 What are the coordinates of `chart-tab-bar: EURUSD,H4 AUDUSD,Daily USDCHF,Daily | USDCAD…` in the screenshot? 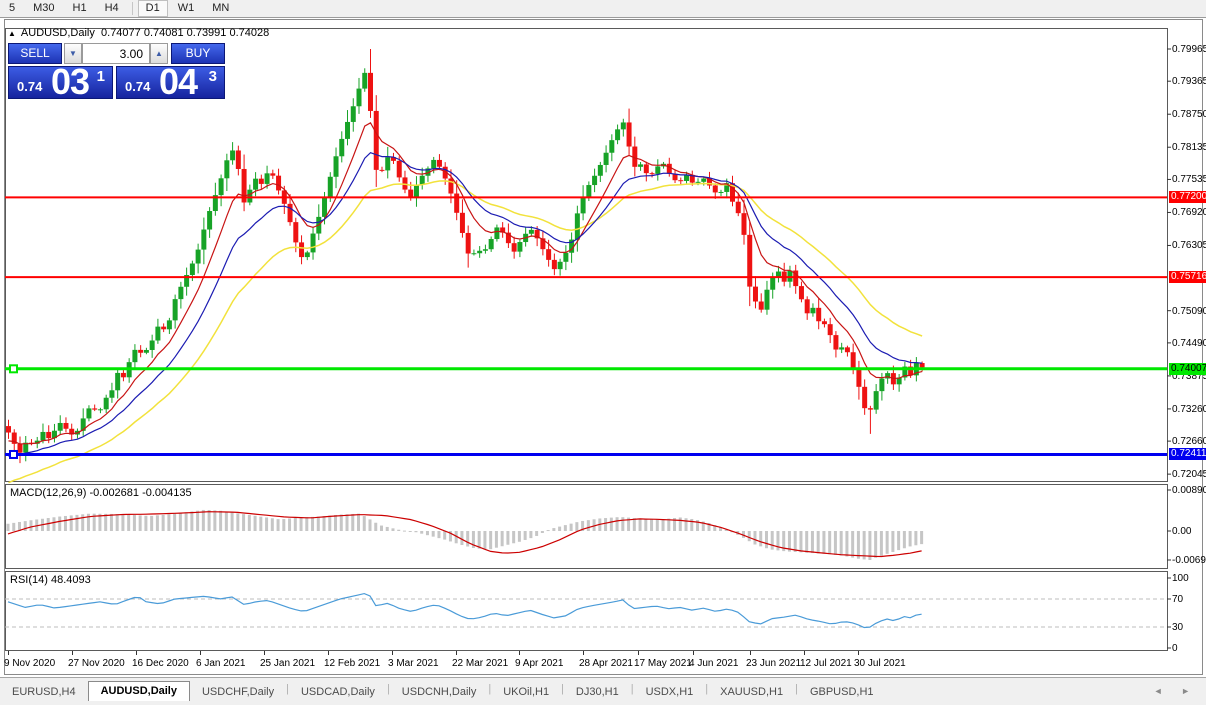 It's located at (603, 689).